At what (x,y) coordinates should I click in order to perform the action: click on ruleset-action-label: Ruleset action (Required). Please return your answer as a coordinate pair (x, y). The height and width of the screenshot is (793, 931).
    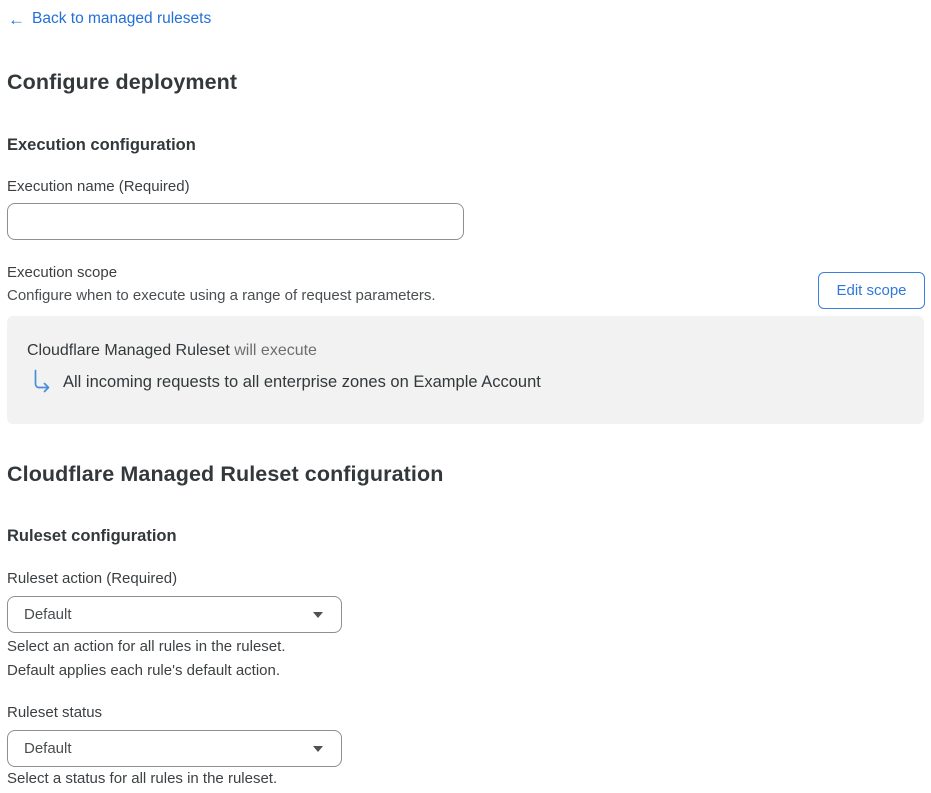
    Looking at the image, I should click on (92, 578).